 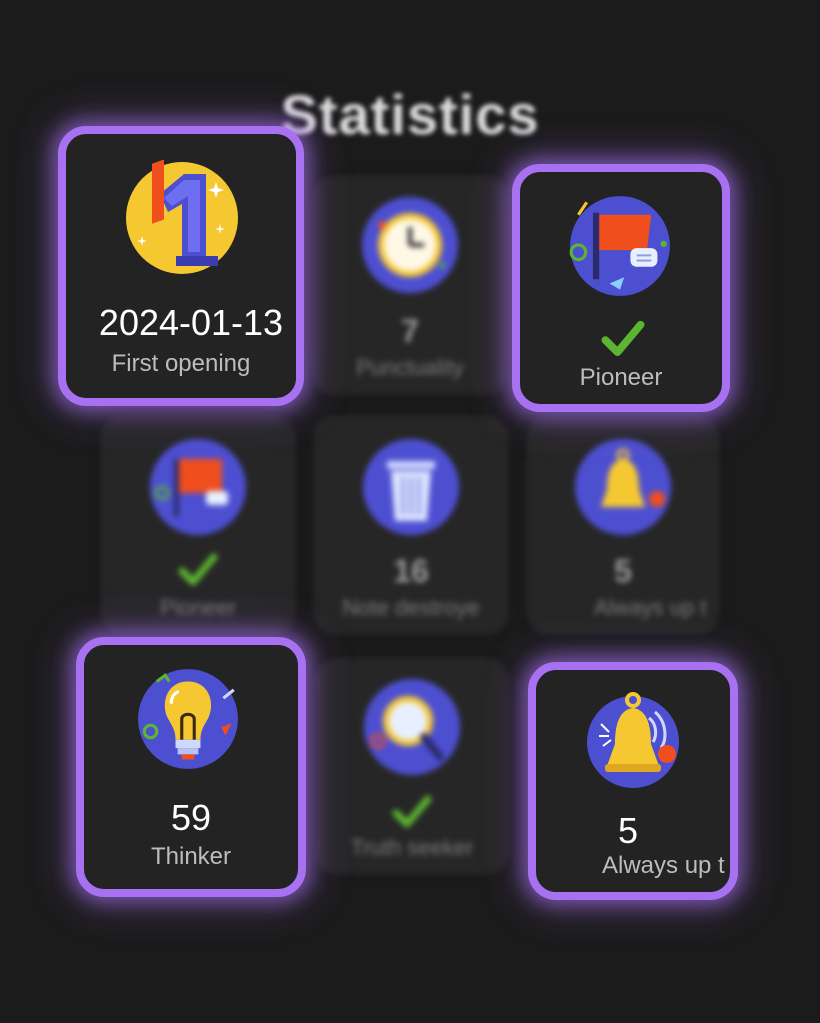 I want to click on achievement-label: Thinker, so click(x=191, y=856).